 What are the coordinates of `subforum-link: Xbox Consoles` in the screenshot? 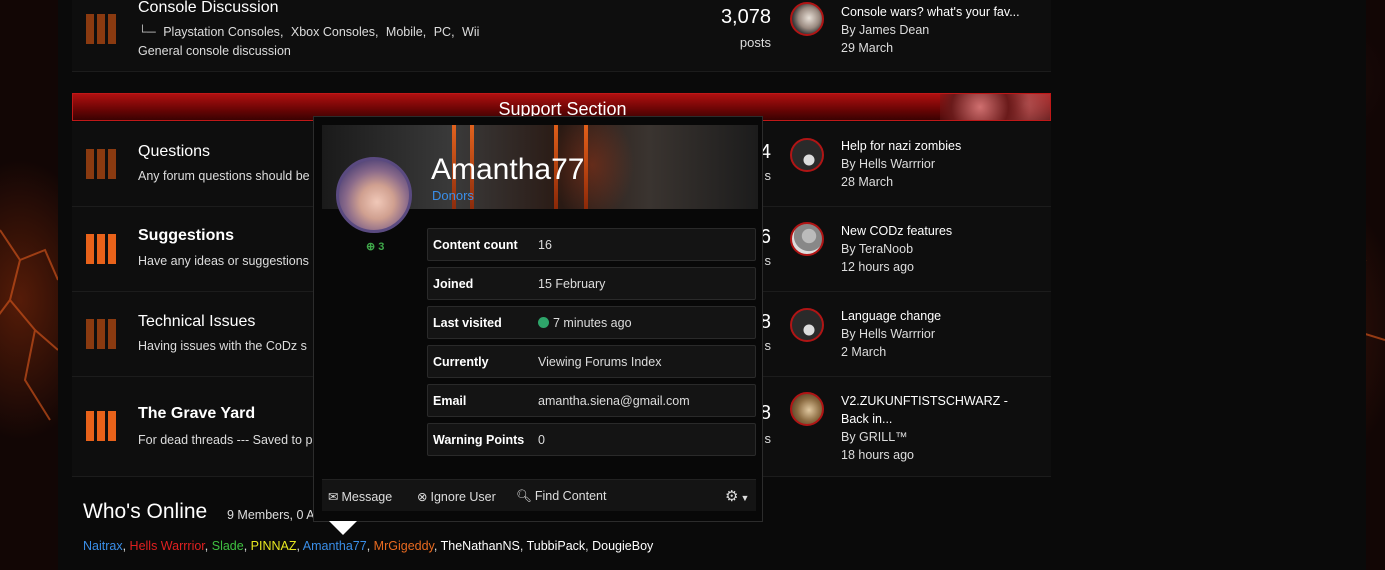 It's located at (333, 32).